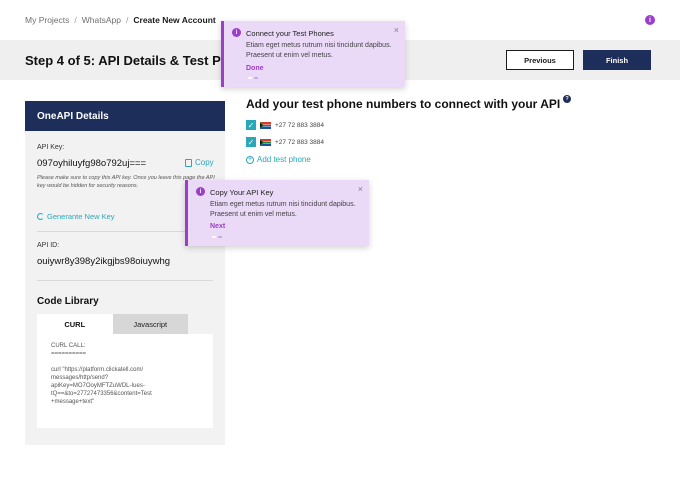 This screenshot has height=478, width=680. What do you see at coordinates (81, 216) in the screenshot?
I see `regenerate-label: Generante New Key` at bounding box center [81, 216].